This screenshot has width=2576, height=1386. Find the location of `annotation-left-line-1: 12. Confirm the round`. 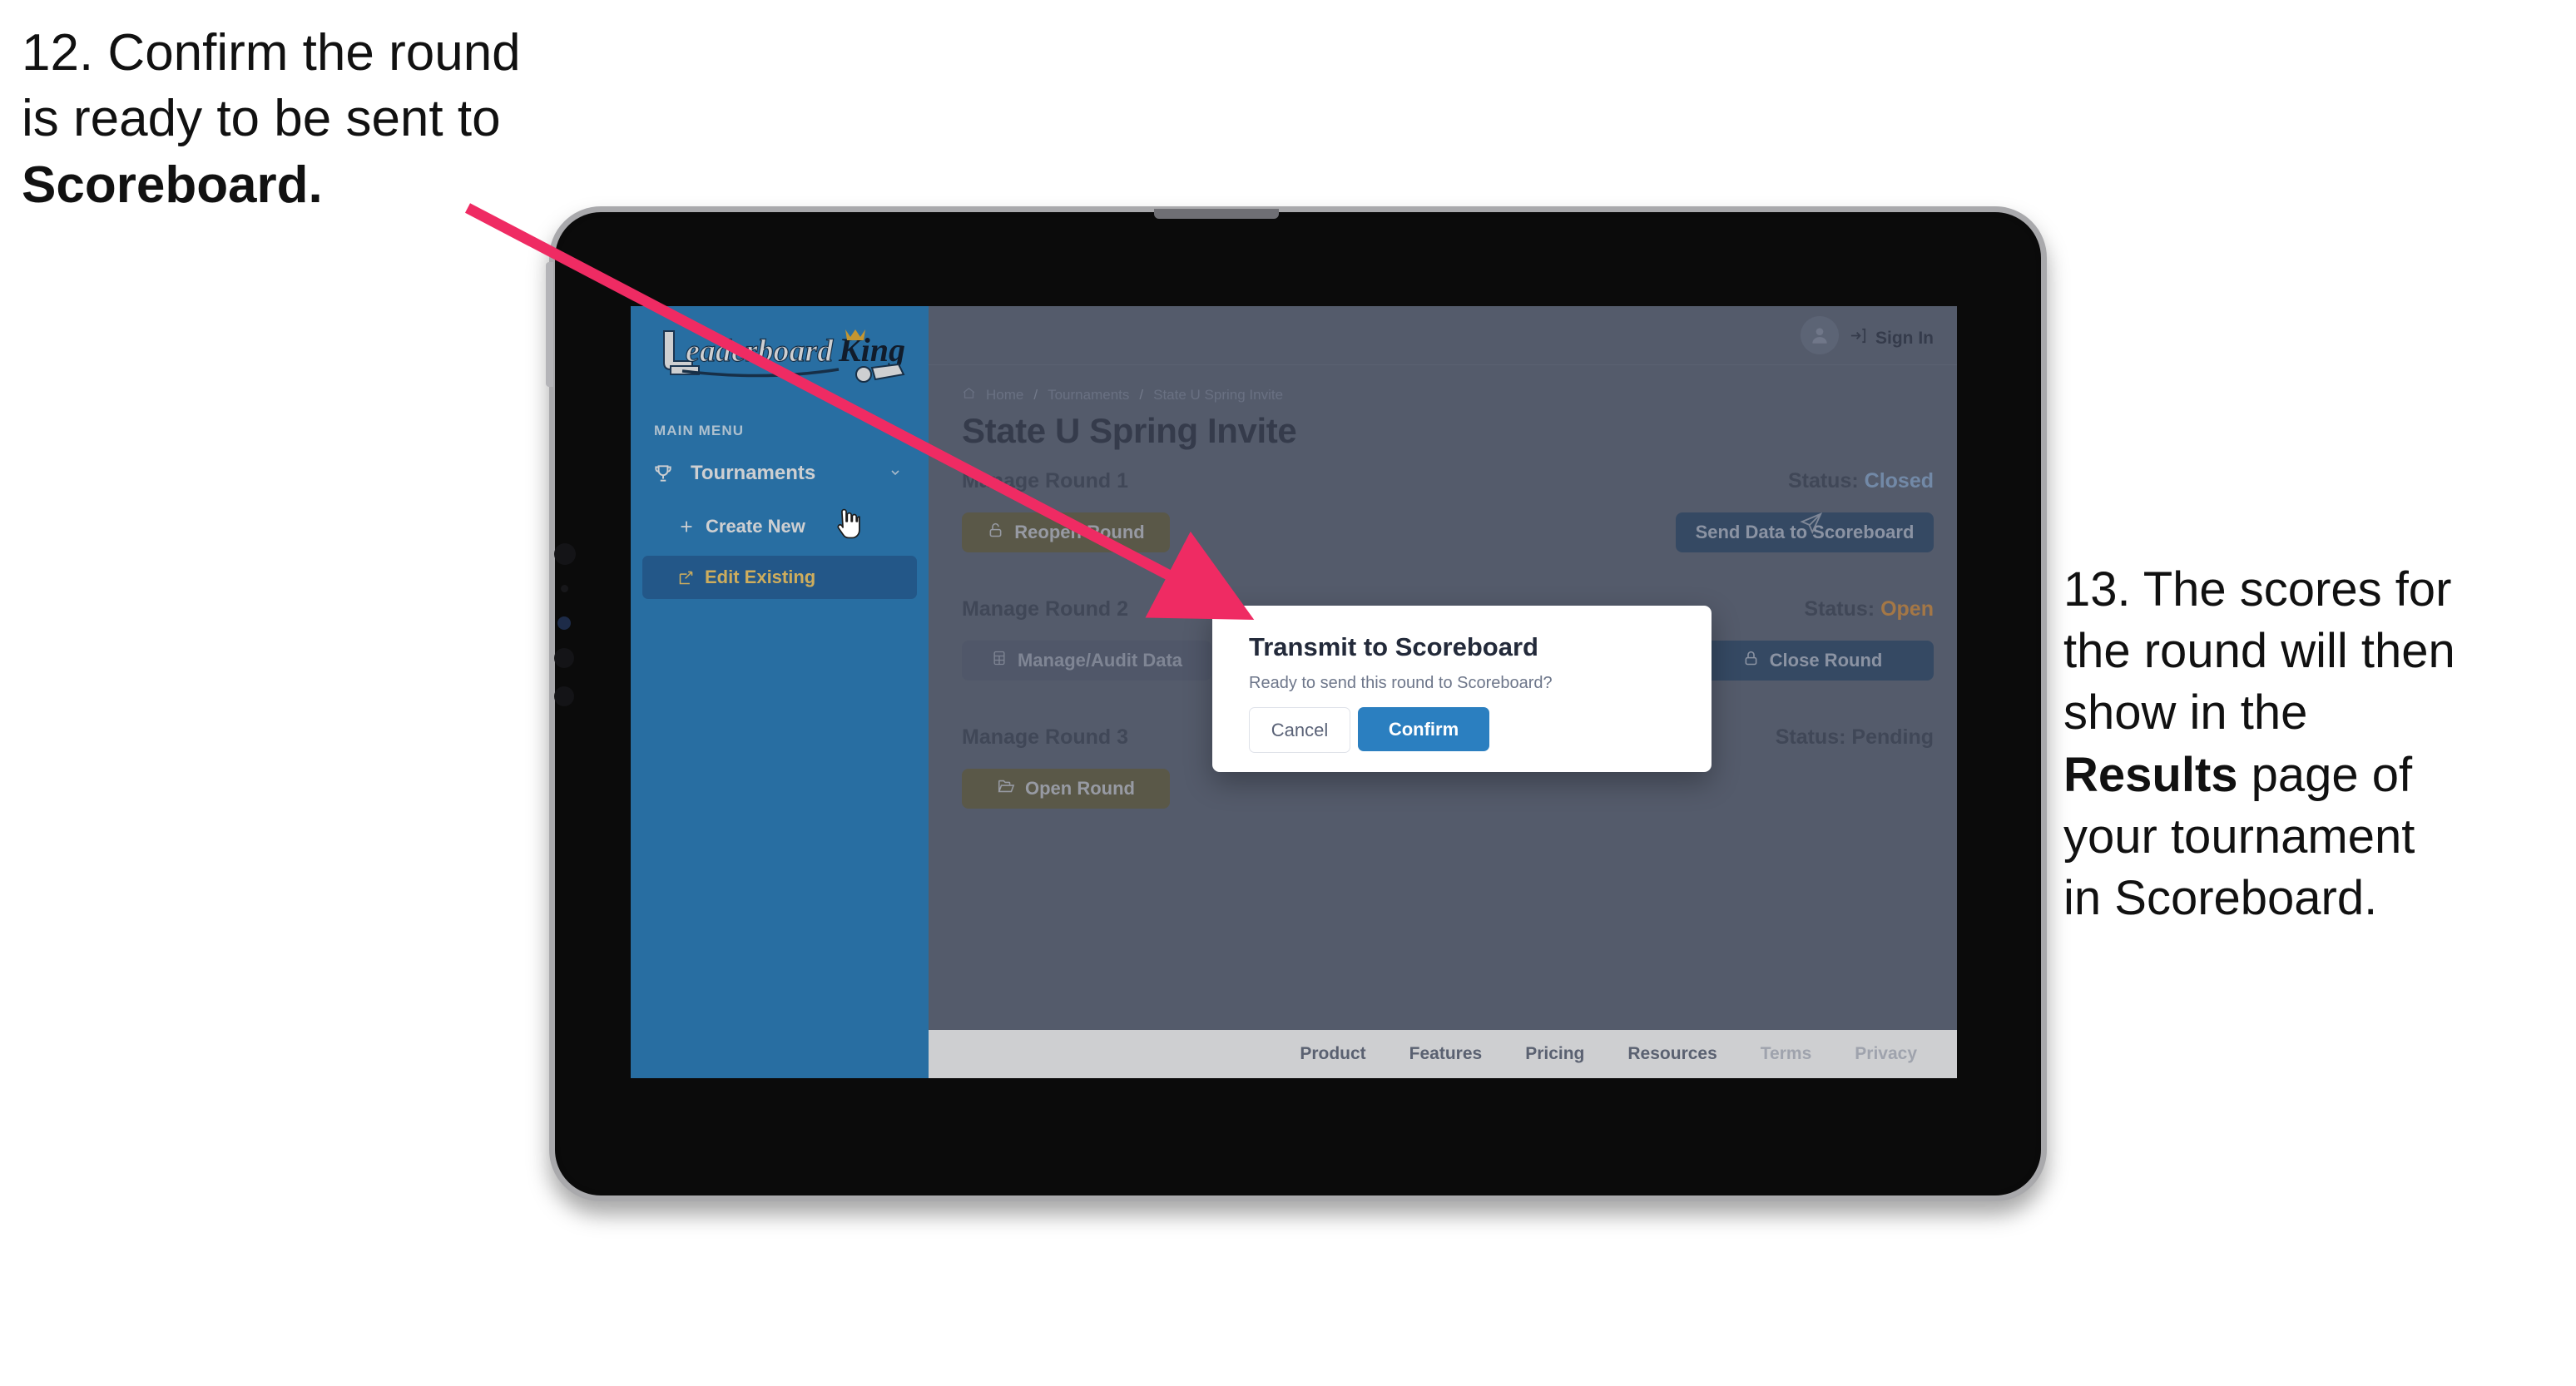

annotation-left-line-1: 12. Confirm the round is located at coordinates (271, 53).